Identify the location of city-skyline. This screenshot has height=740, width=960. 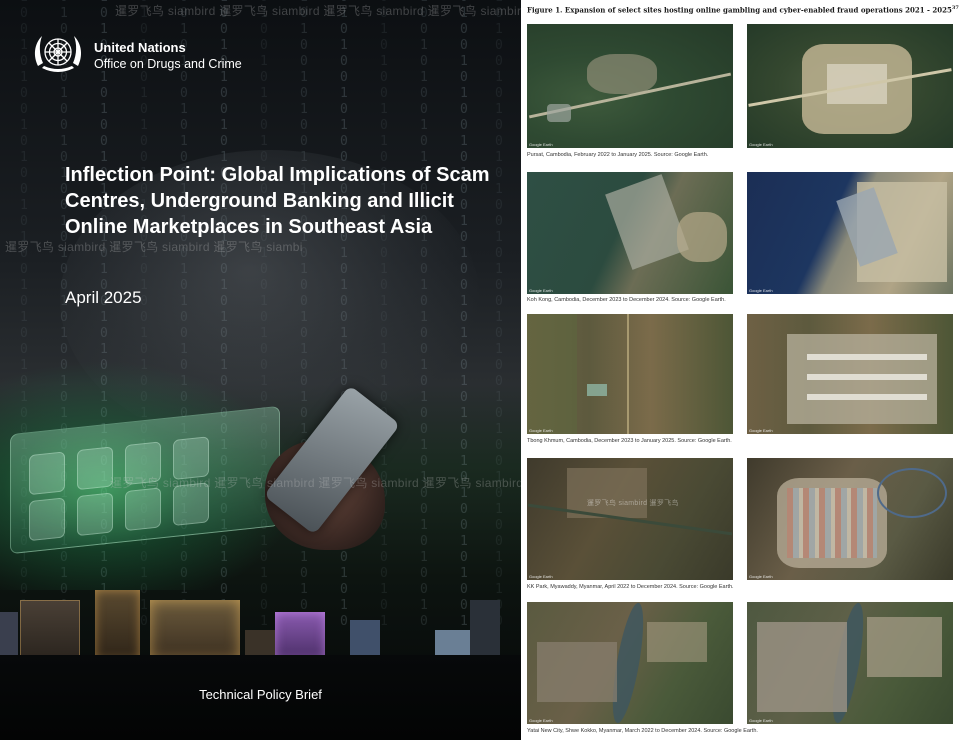
(260, 625).